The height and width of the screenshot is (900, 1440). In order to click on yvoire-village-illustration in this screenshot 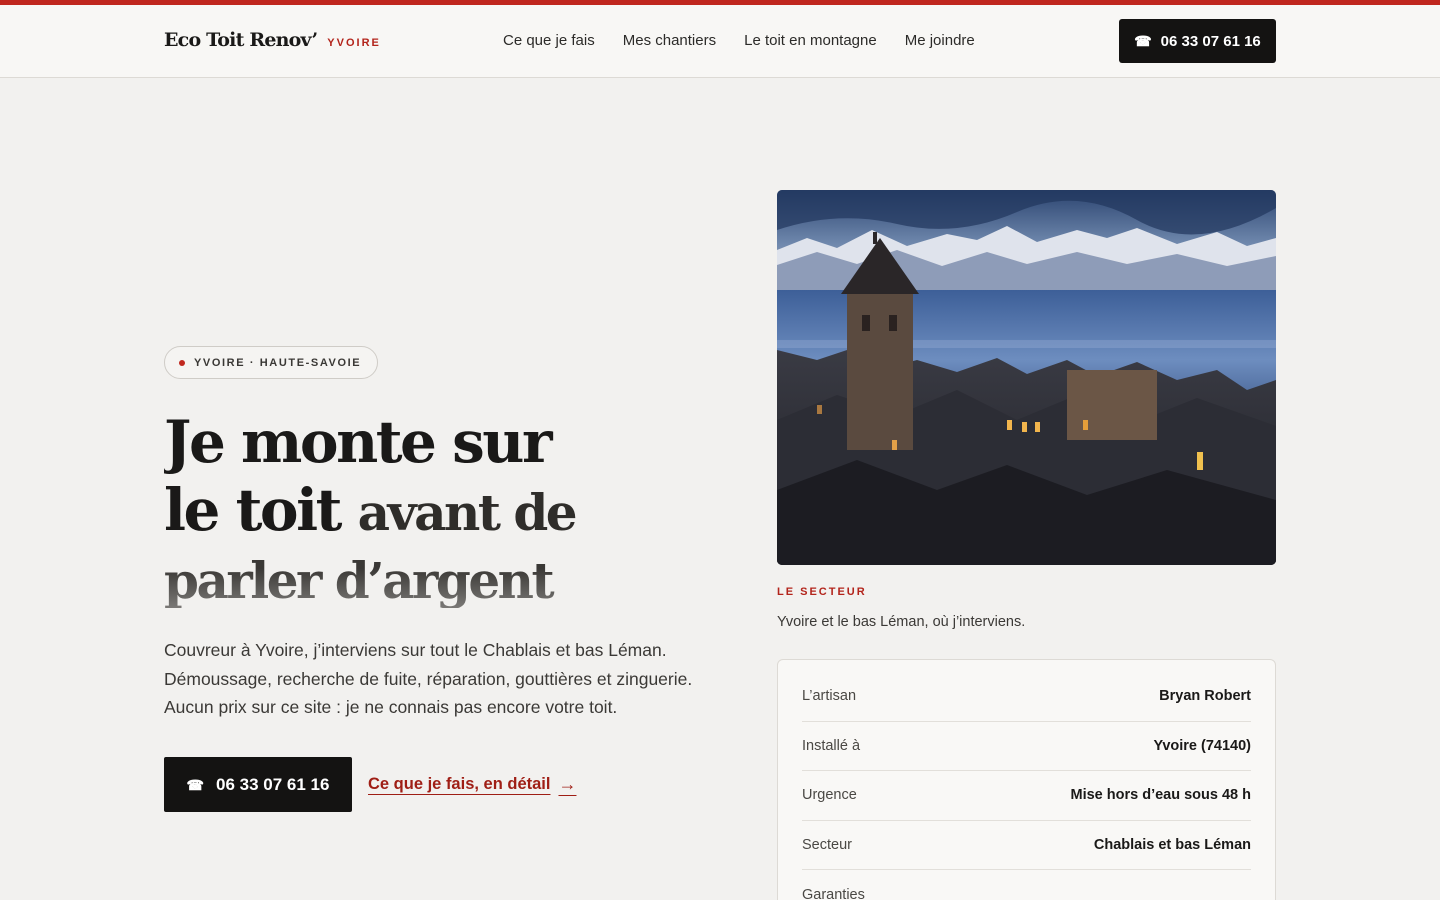, I will do `click(1026, 377)`.